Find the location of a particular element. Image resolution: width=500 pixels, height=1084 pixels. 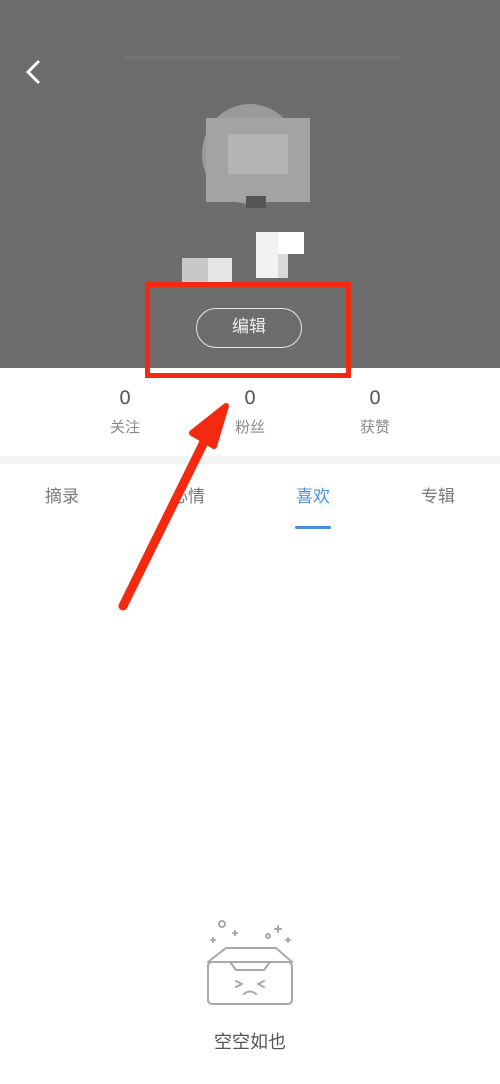

avatar is located at coordinates (254, 156).